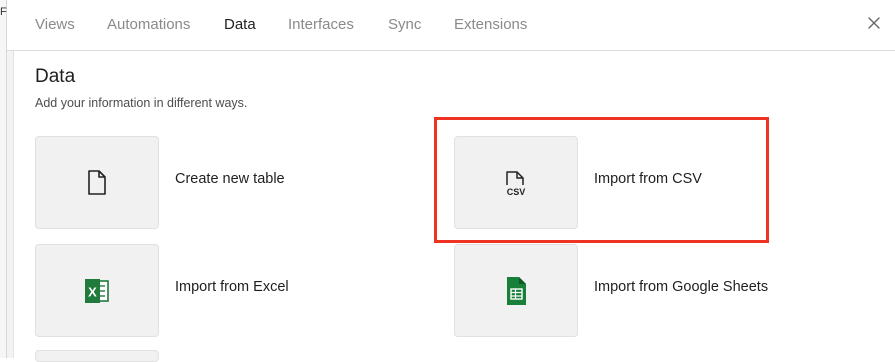  What do you see at coordinates (148, 24) in the screenshot?
I see `tab-automations: Automations` at bounding box center [148, 24].